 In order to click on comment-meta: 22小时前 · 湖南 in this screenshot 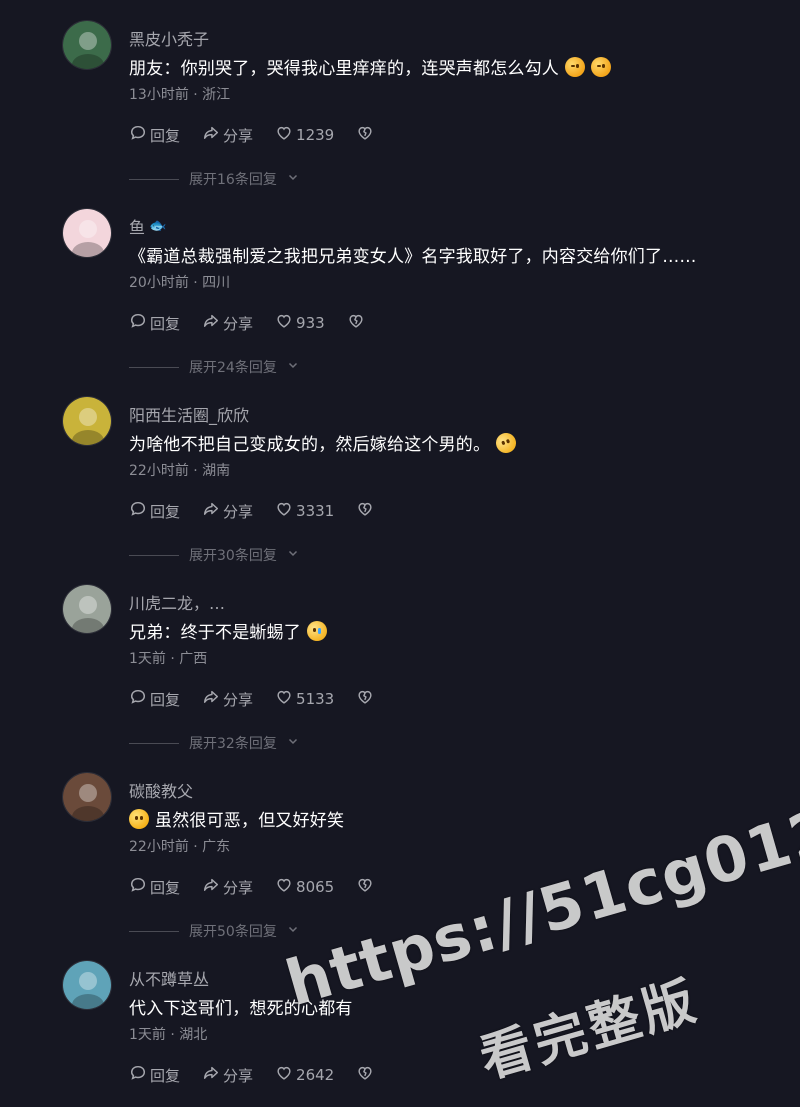, I will do `click(180, 471)`.